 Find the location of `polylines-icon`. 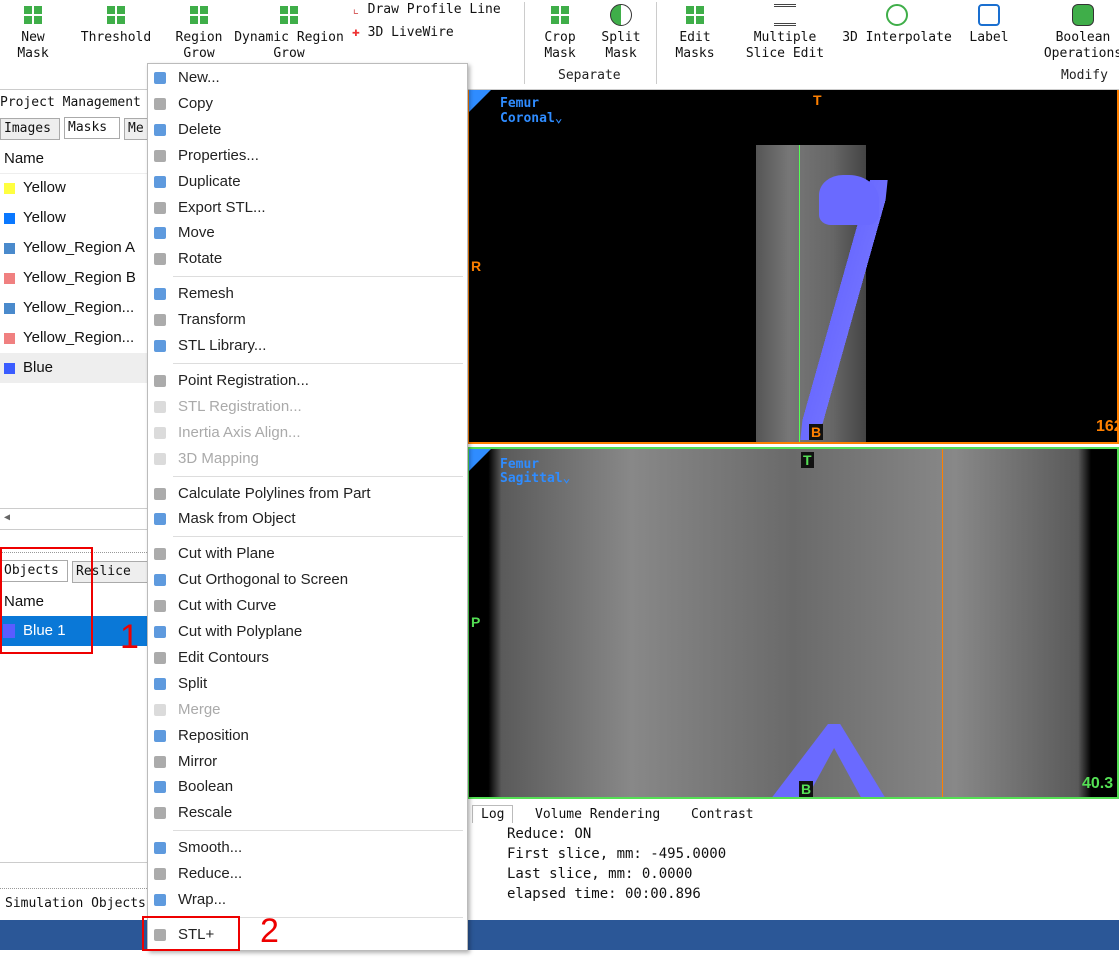

polylines-icon is located at coordinates (160, 493).